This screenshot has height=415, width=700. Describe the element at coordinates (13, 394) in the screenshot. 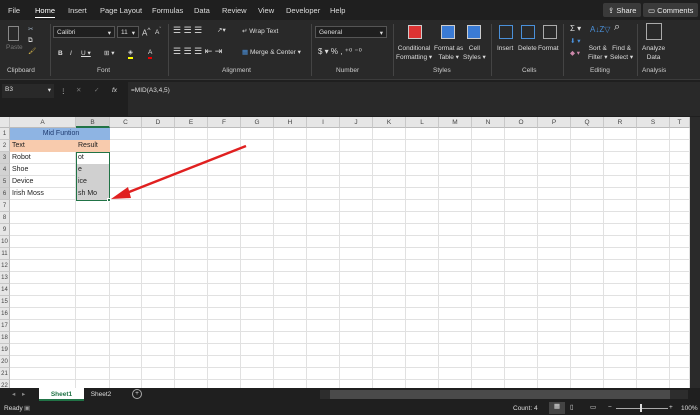

I see `prev-sheet-icon: ◂` at that location.